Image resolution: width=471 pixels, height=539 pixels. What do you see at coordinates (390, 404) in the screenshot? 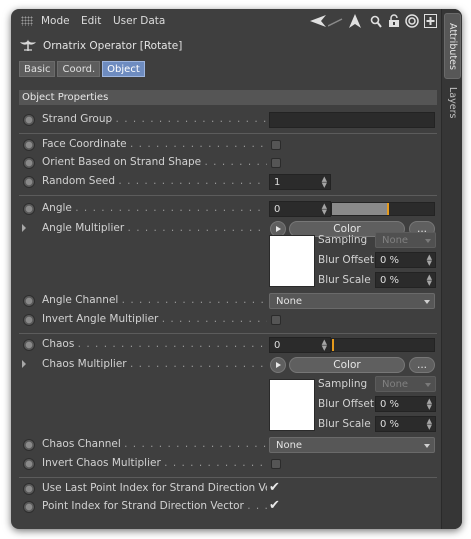
I see `chaos-blur-offset-value: 0 %` at bounding box center [390, 404].